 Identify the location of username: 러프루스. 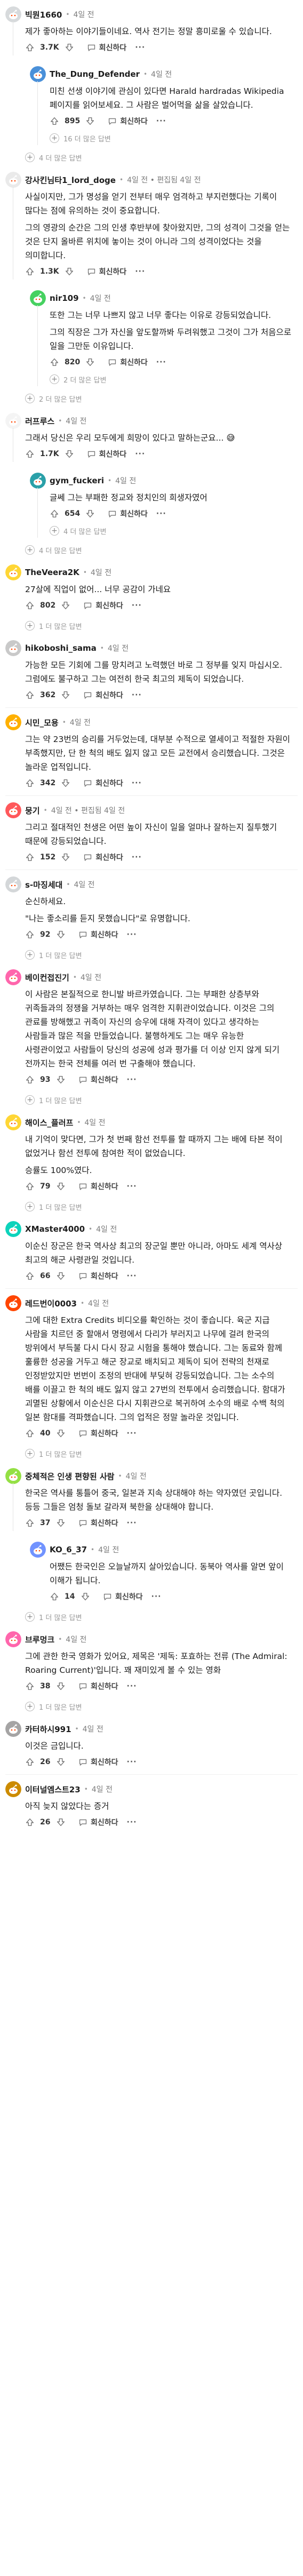
(39, 421).